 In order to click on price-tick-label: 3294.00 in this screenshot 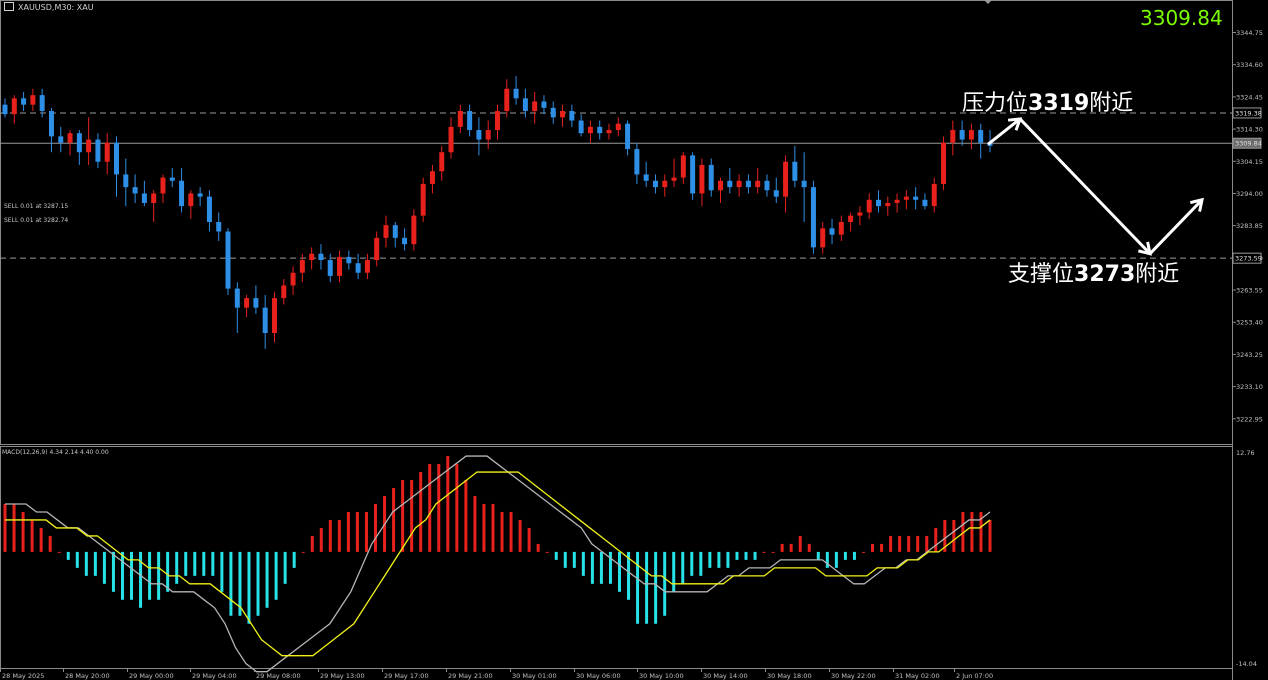, I will do `click(1249, 194)`.